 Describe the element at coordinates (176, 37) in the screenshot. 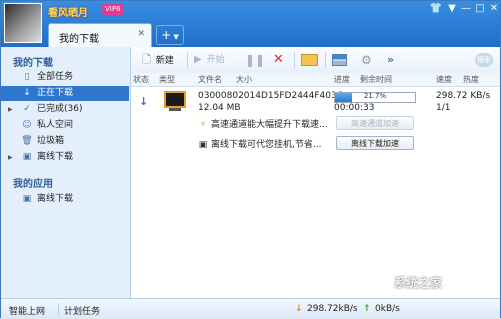

I see `chevron-down-icon: ▼` at that location.